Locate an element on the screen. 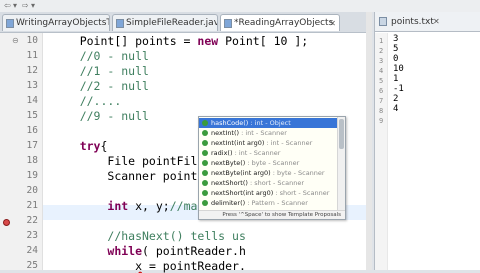 This screenshot has height=273, width=480. comment-token: //0 - null is located at coordinates (114, 56).